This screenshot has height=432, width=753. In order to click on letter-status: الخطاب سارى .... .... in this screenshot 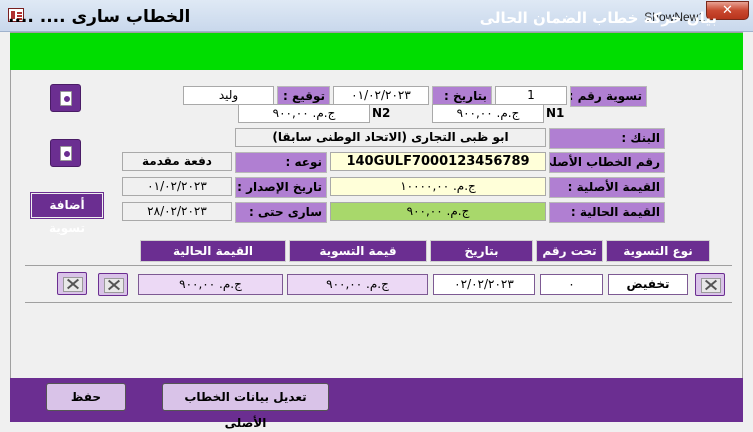, I will do `click(99, 17)`.